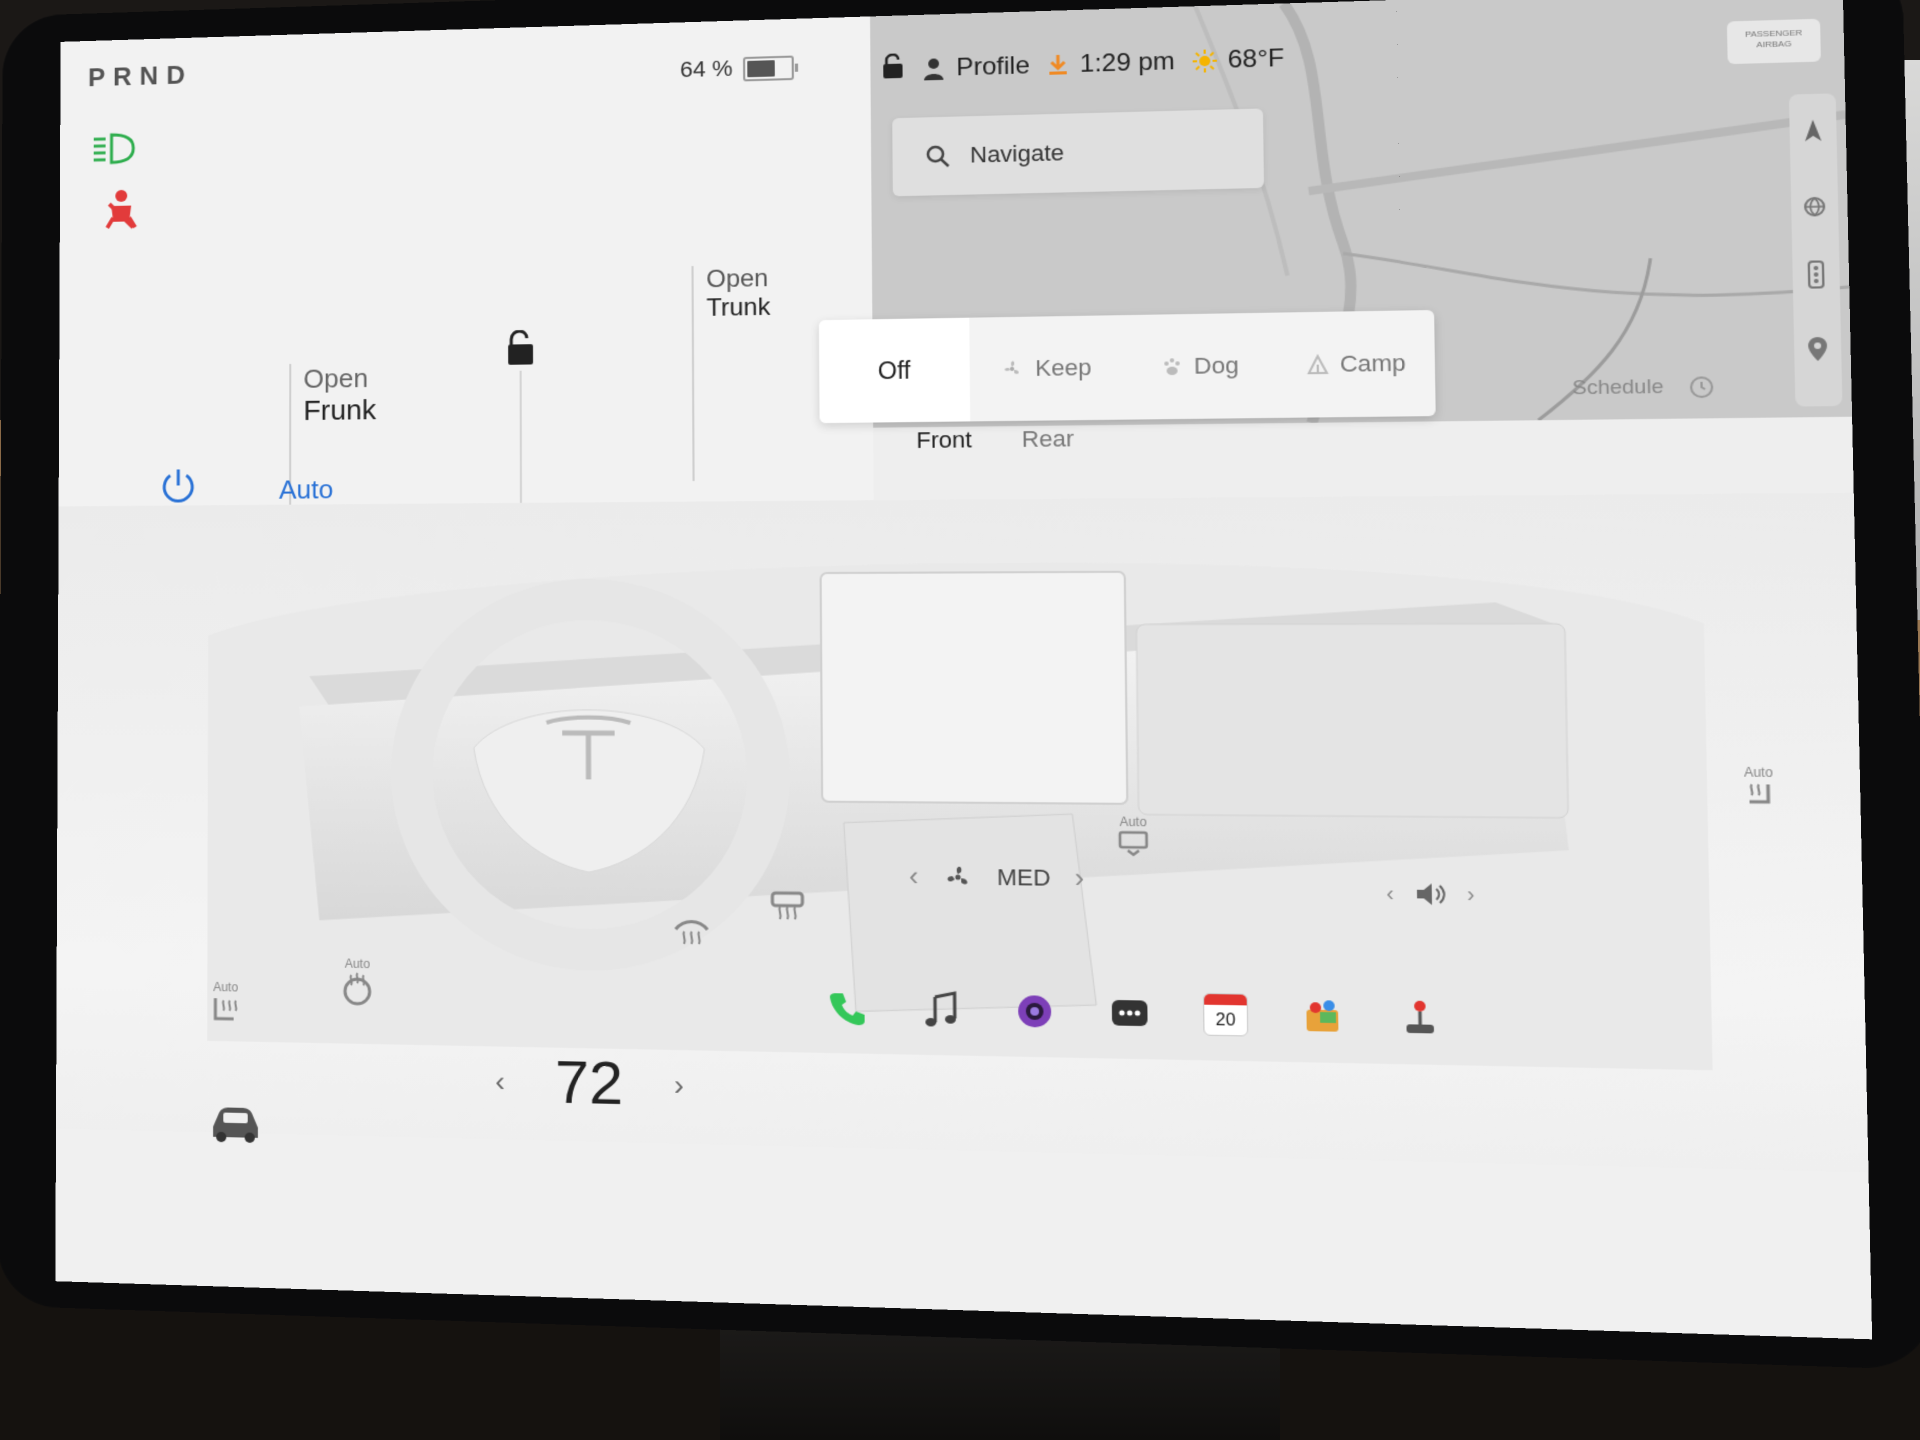  Describe the element at coordinates (1643, 387) in the screenshot. I see `schedule-button: Schedule` at that location.